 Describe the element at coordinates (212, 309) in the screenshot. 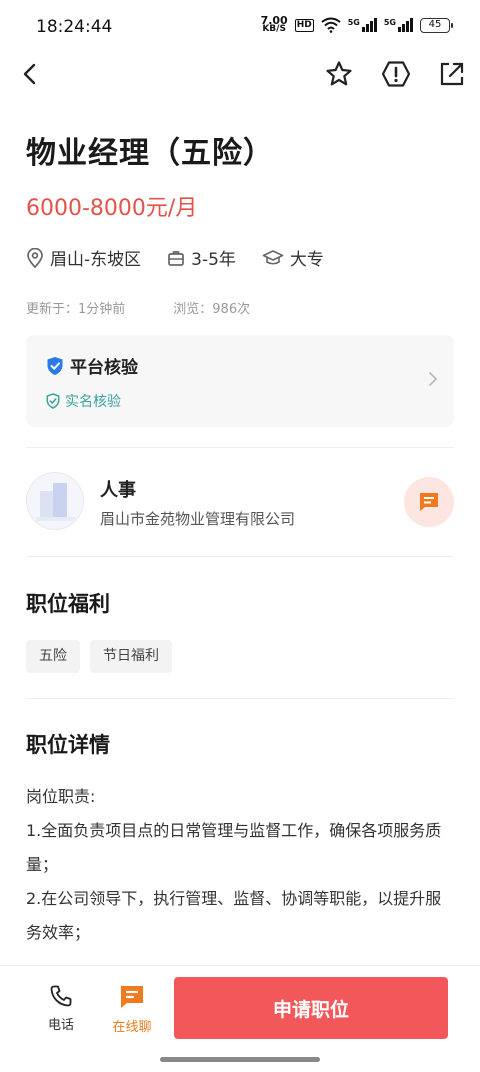

I see `view-count: 浏览：986次` at that location.